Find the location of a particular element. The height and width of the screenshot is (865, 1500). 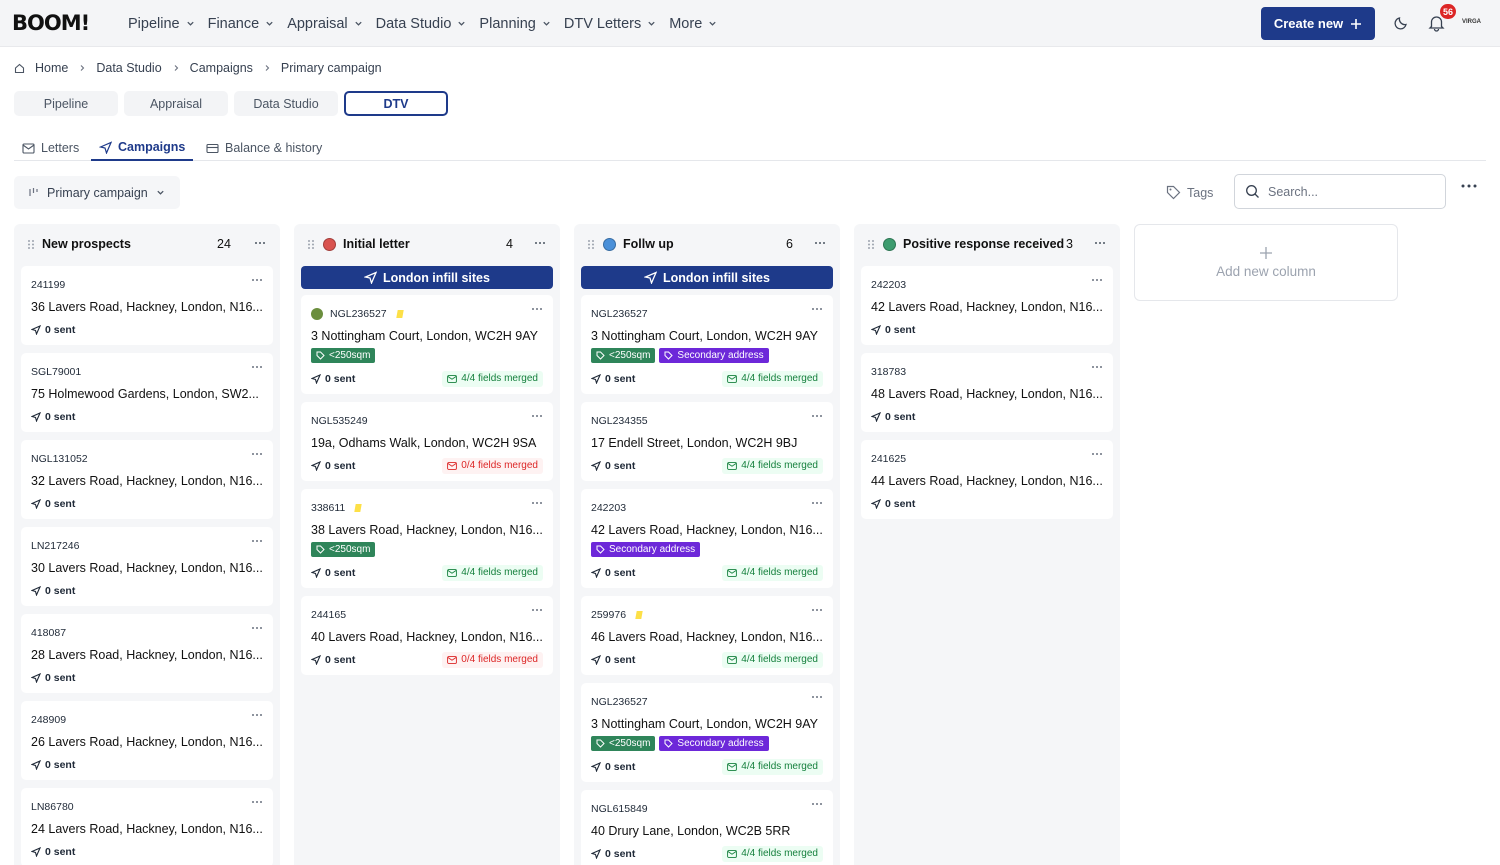

card-id-row: 241625 is located at coordinates (987, 458).